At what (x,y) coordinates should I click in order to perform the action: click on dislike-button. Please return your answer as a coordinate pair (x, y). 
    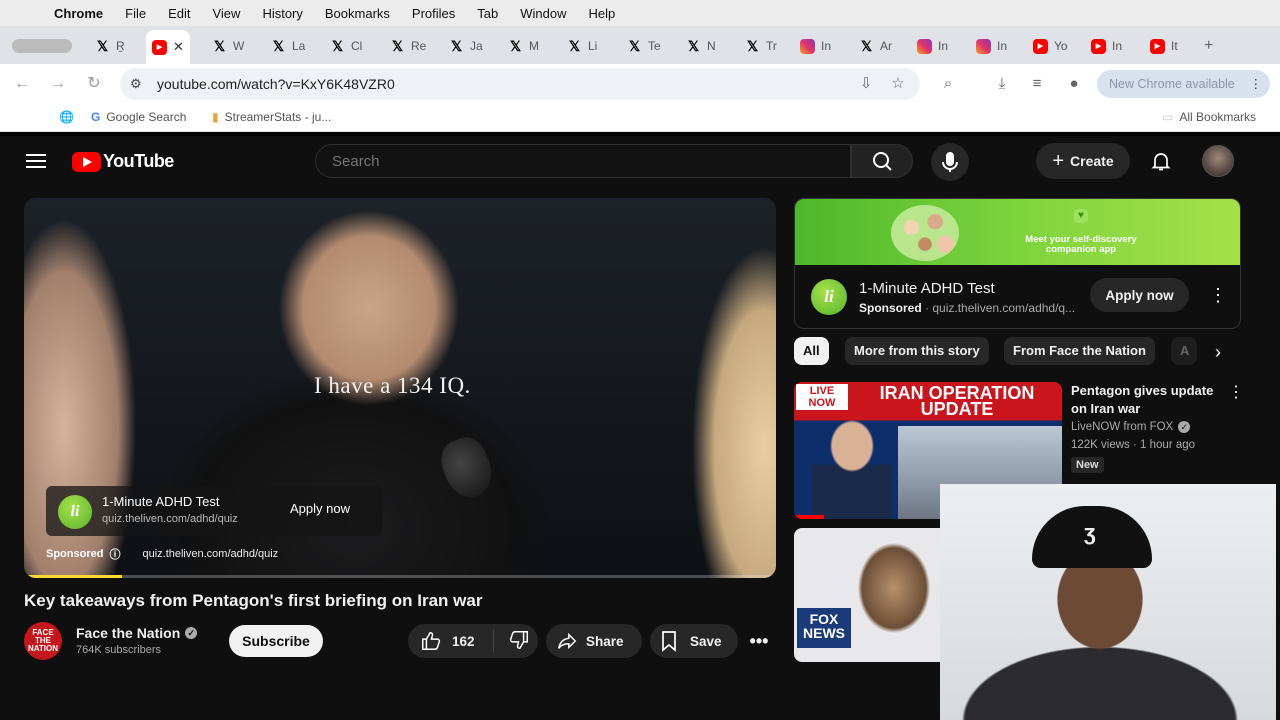
    Looking at the image, I should click on (512, 641).